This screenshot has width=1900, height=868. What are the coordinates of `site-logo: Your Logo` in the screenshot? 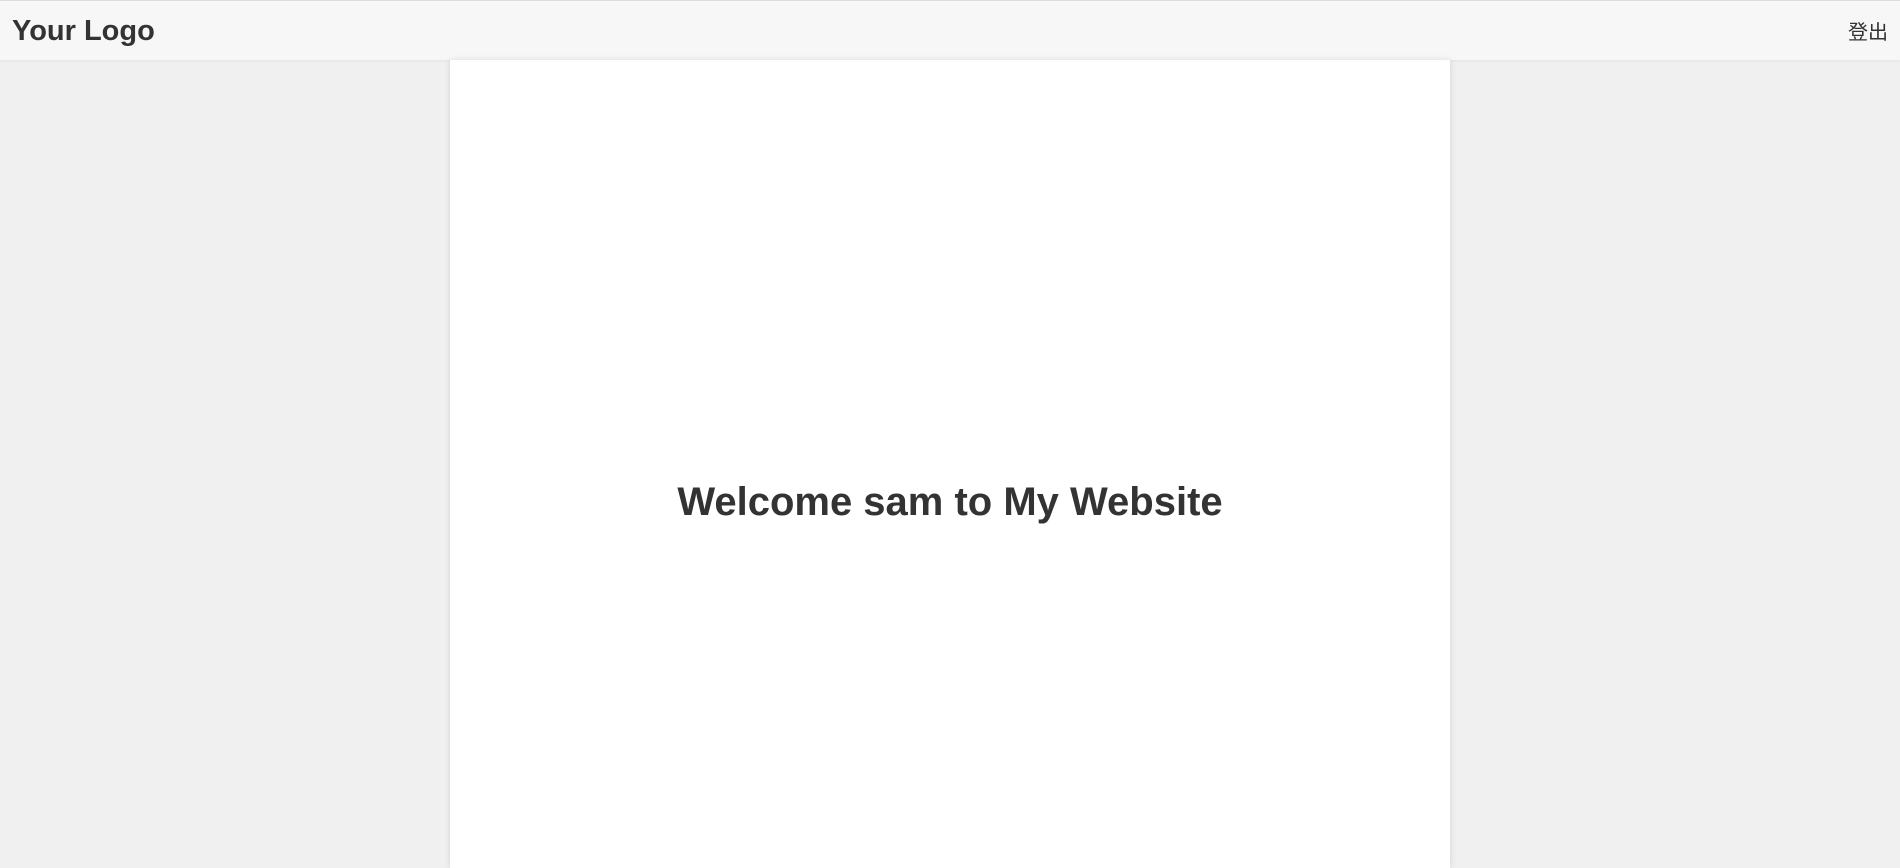 It's located at (83, 31).